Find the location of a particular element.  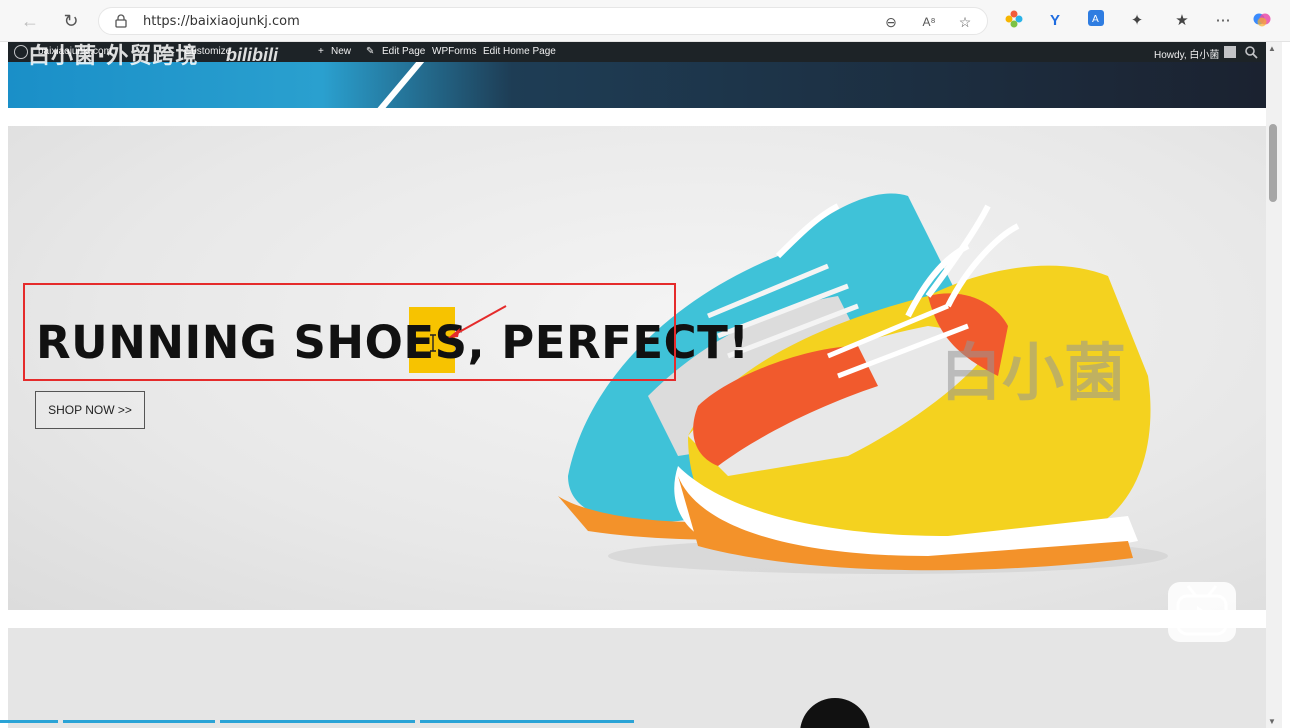

extension-v-icon: Y is located at coordinates (1055, 21).